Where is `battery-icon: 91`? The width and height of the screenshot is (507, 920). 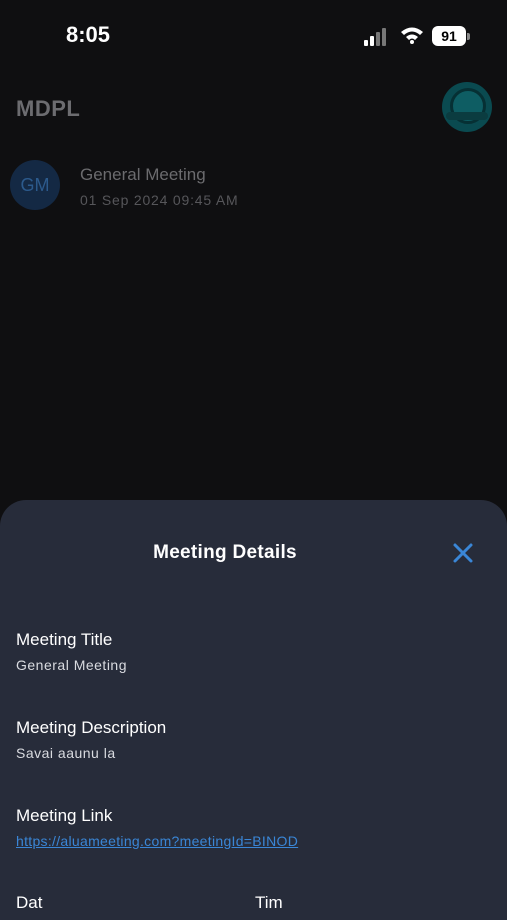
battery-icon: 91 is located at coordinates (449, 36).